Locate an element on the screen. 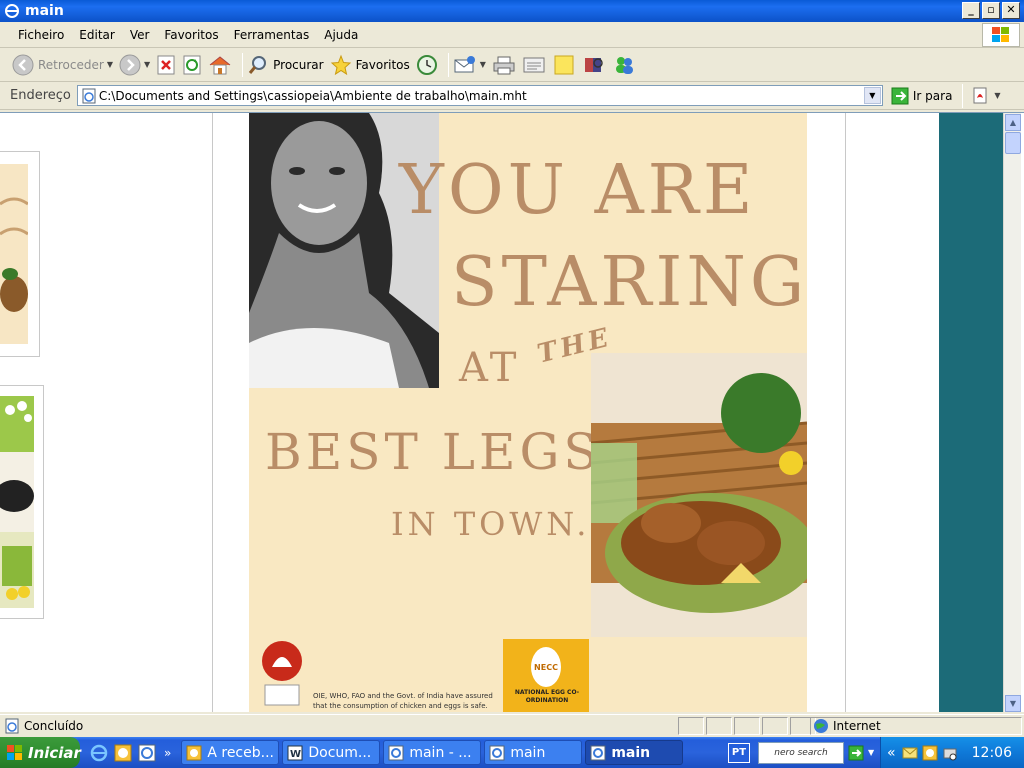  status-cells is located at coordinates (748, 726).